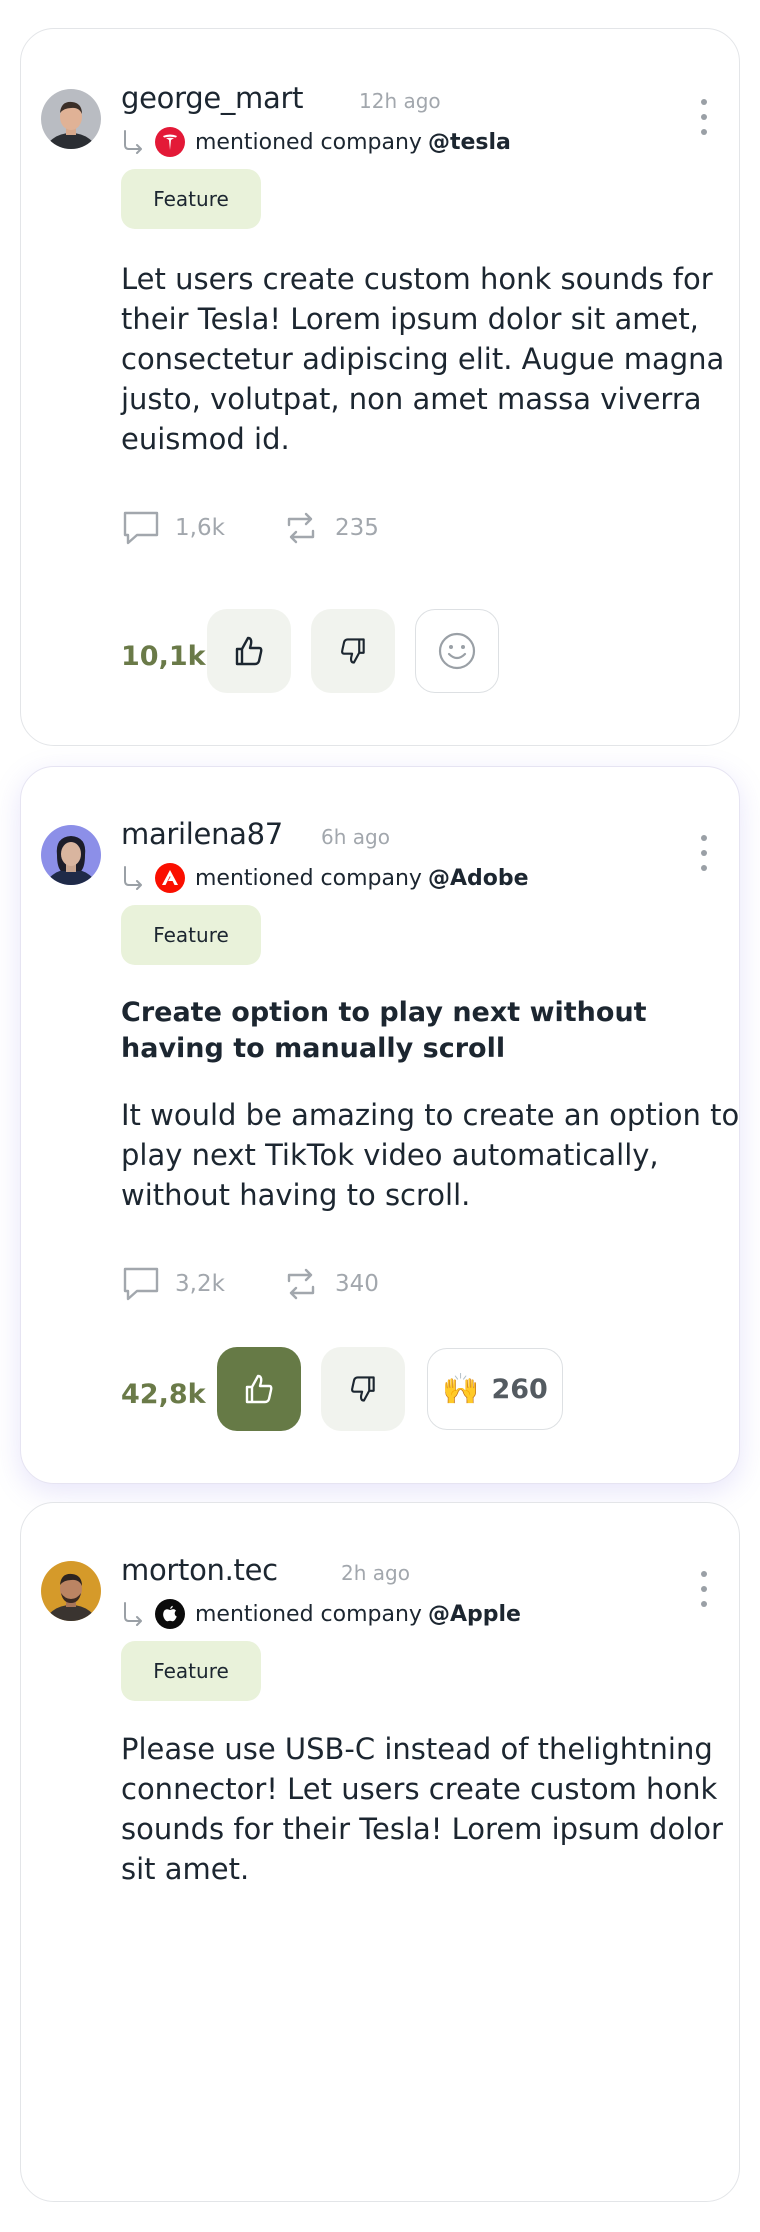  What do you see at coordinates (212, 98) in the screenshot?
I see `username: george_mart` at bounding box center [212, 98].